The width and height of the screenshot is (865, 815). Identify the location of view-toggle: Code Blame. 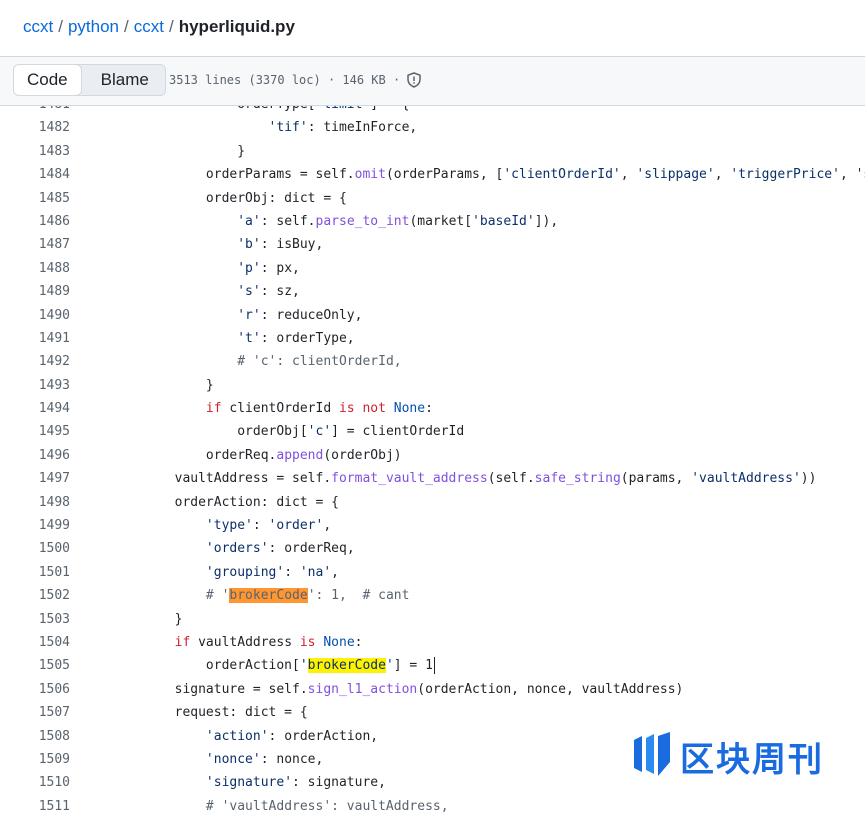
(89, 80).